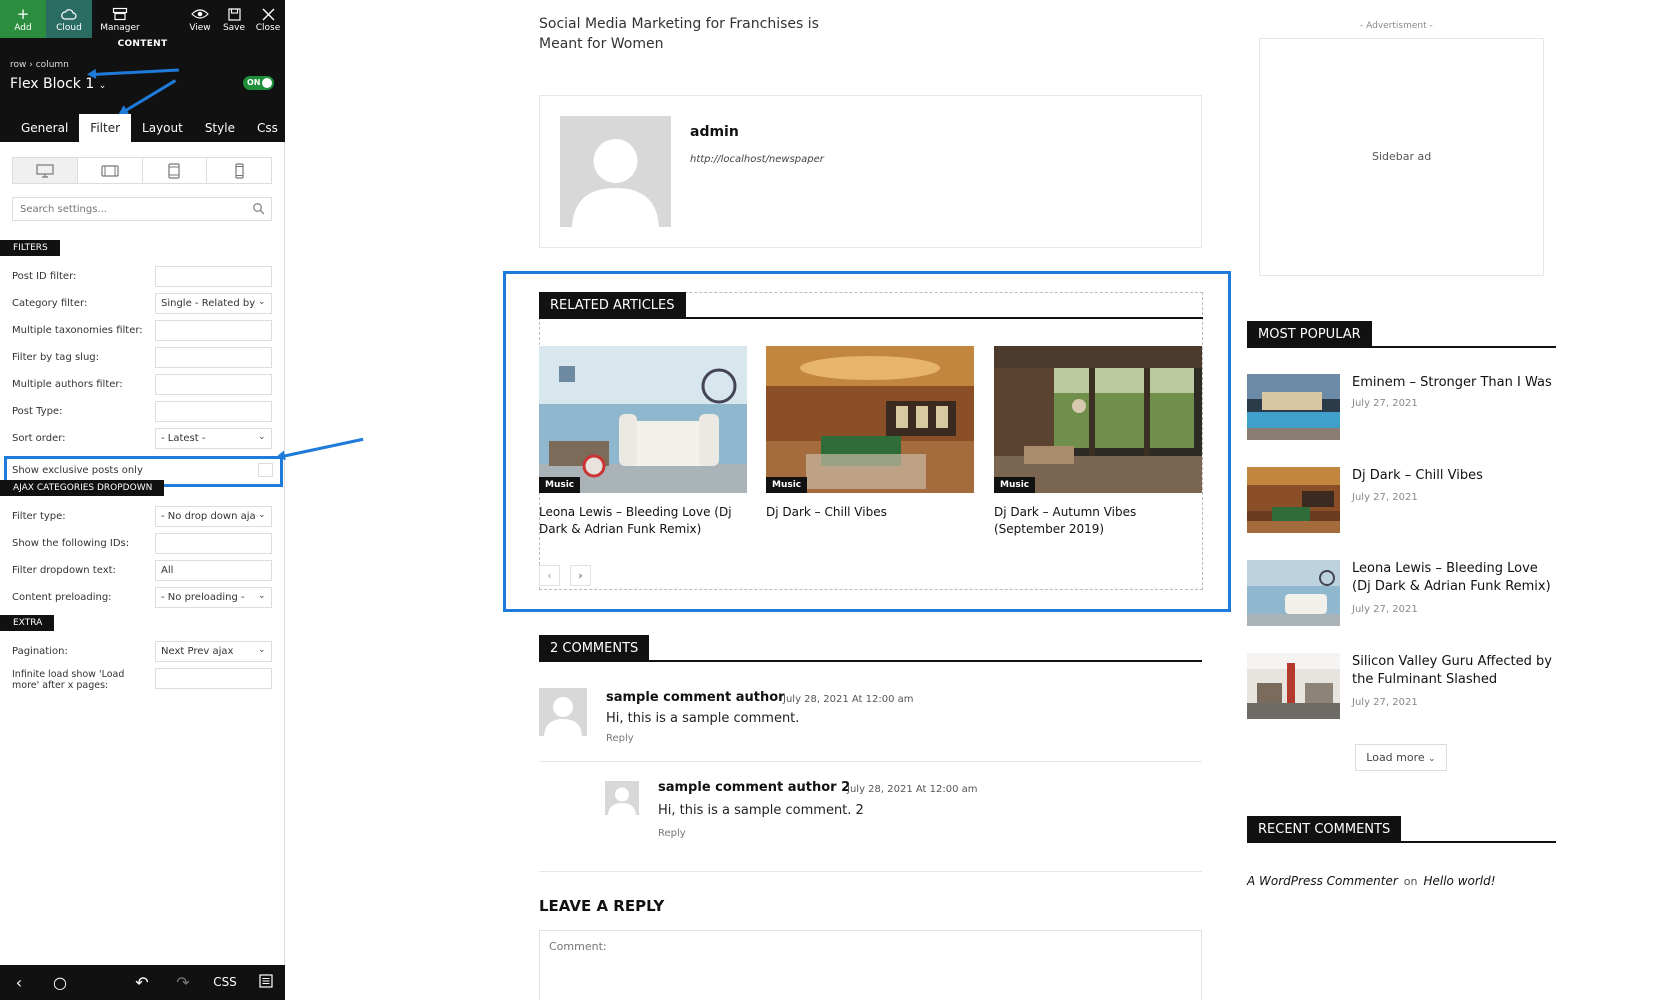 This screenshot has width=1666, height=1000. Describe the element at coordinates (213, 543) in the screenshot. I see `show-ids-input` at that location.